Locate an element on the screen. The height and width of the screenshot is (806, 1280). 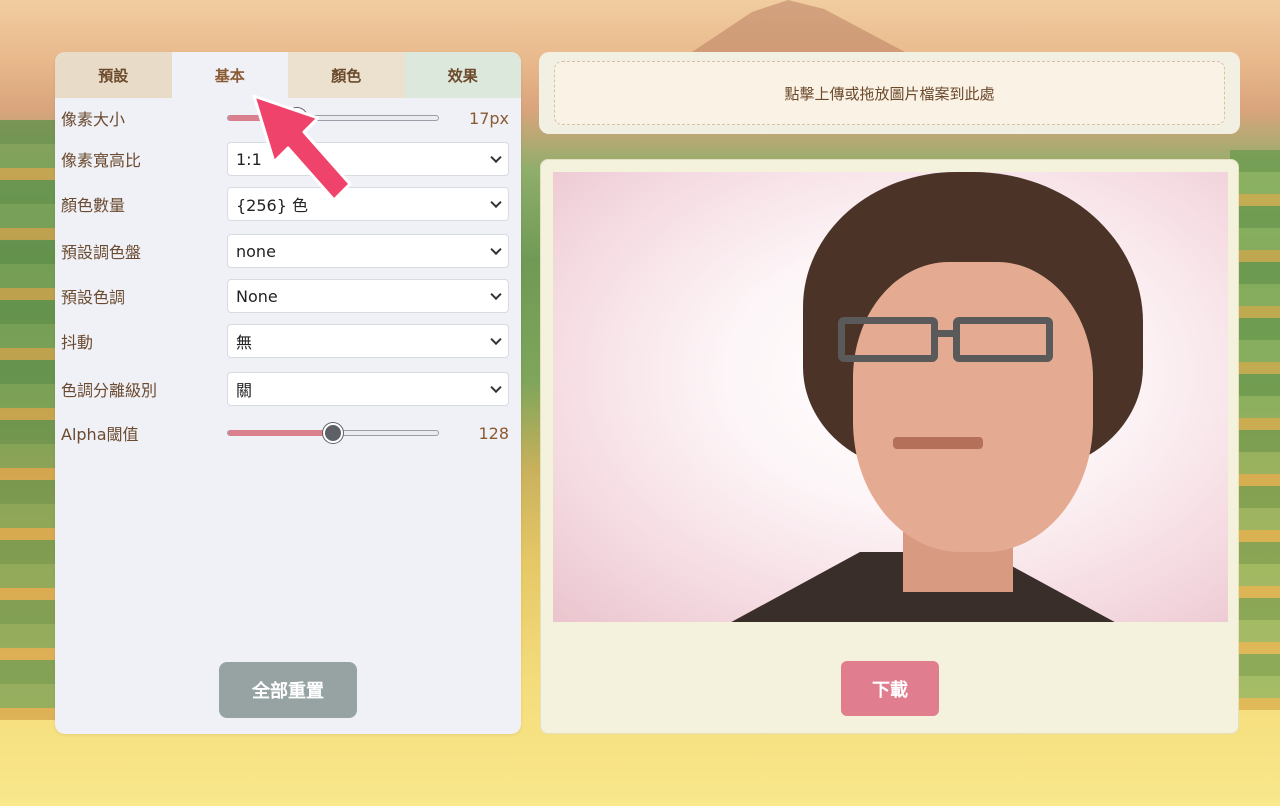
color-count-label: 顏色數量 is located at coordinates (93, 205).